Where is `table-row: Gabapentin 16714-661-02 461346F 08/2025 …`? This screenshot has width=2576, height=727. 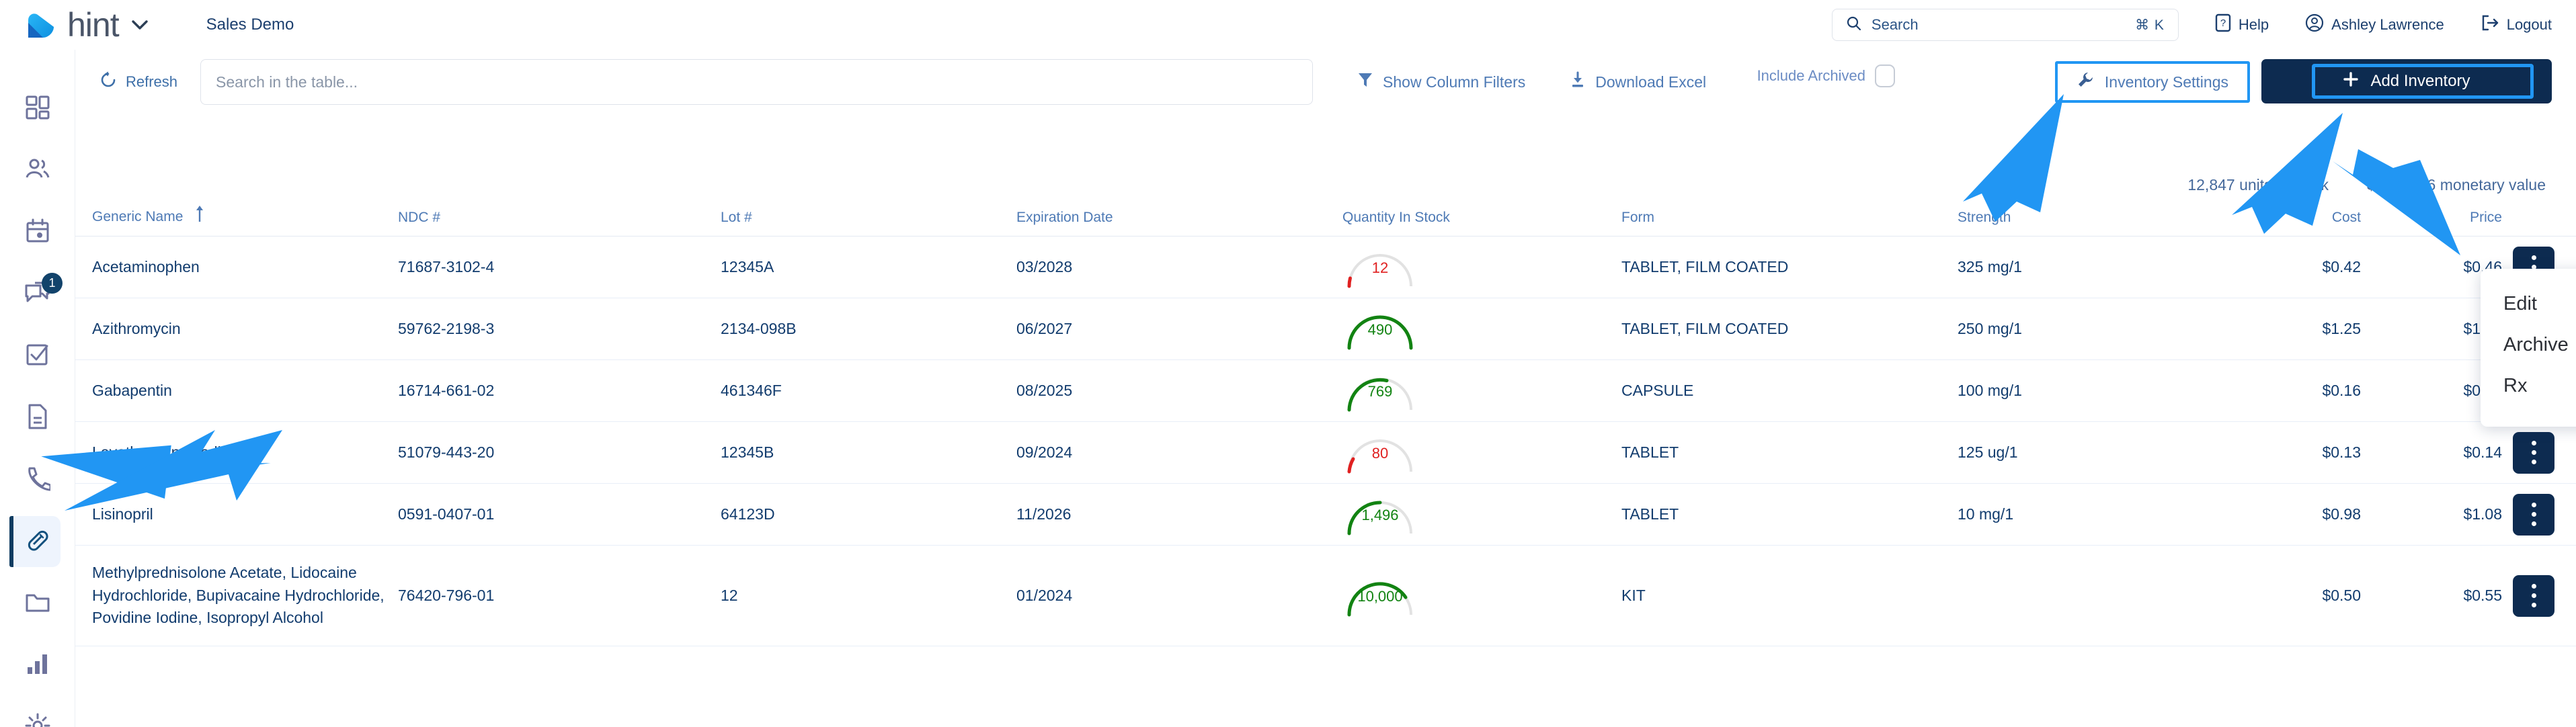 table-row: Gabapentin 16714-661-02 461346F 08/2025 … is located at coordinates (1325, 391).